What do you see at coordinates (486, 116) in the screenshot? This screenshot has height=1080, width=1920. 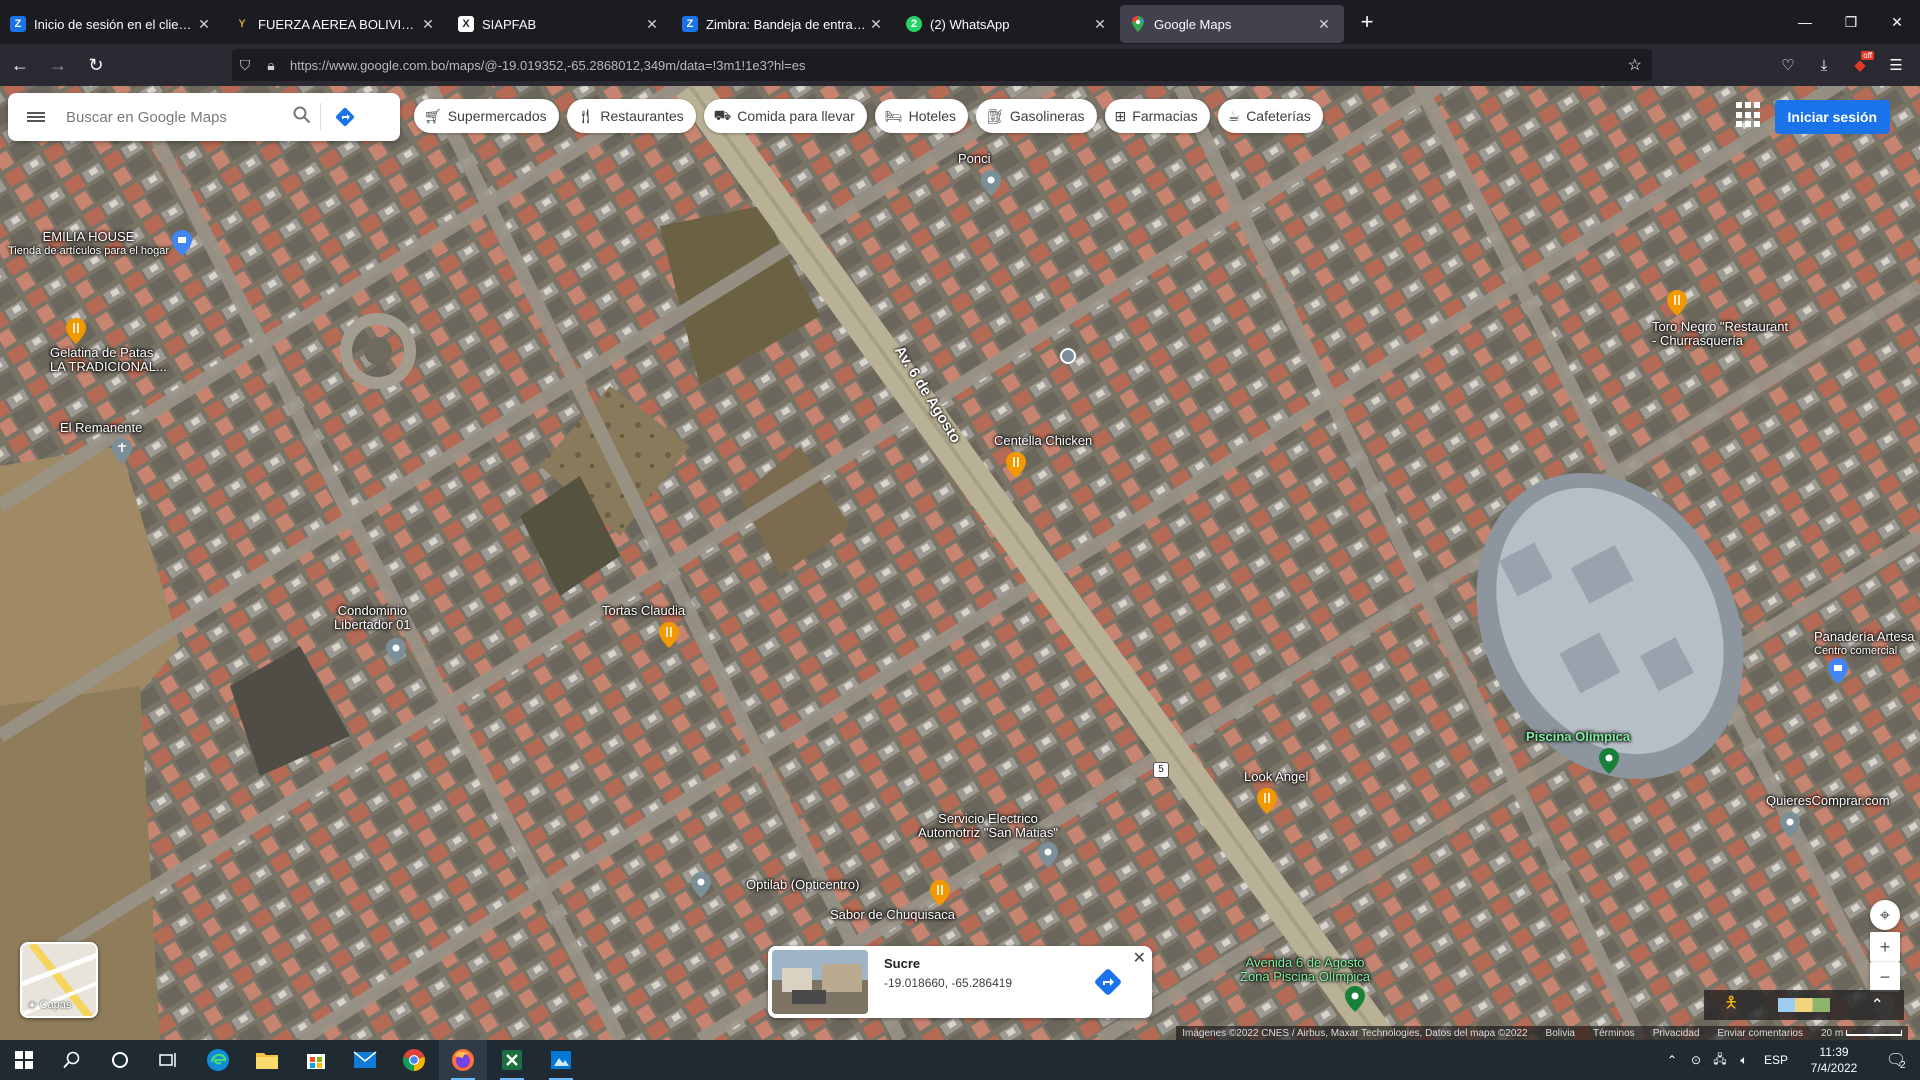 I see `chip-supermercados: 🛒︎ Supermercados` at bounding box center [486, 116].